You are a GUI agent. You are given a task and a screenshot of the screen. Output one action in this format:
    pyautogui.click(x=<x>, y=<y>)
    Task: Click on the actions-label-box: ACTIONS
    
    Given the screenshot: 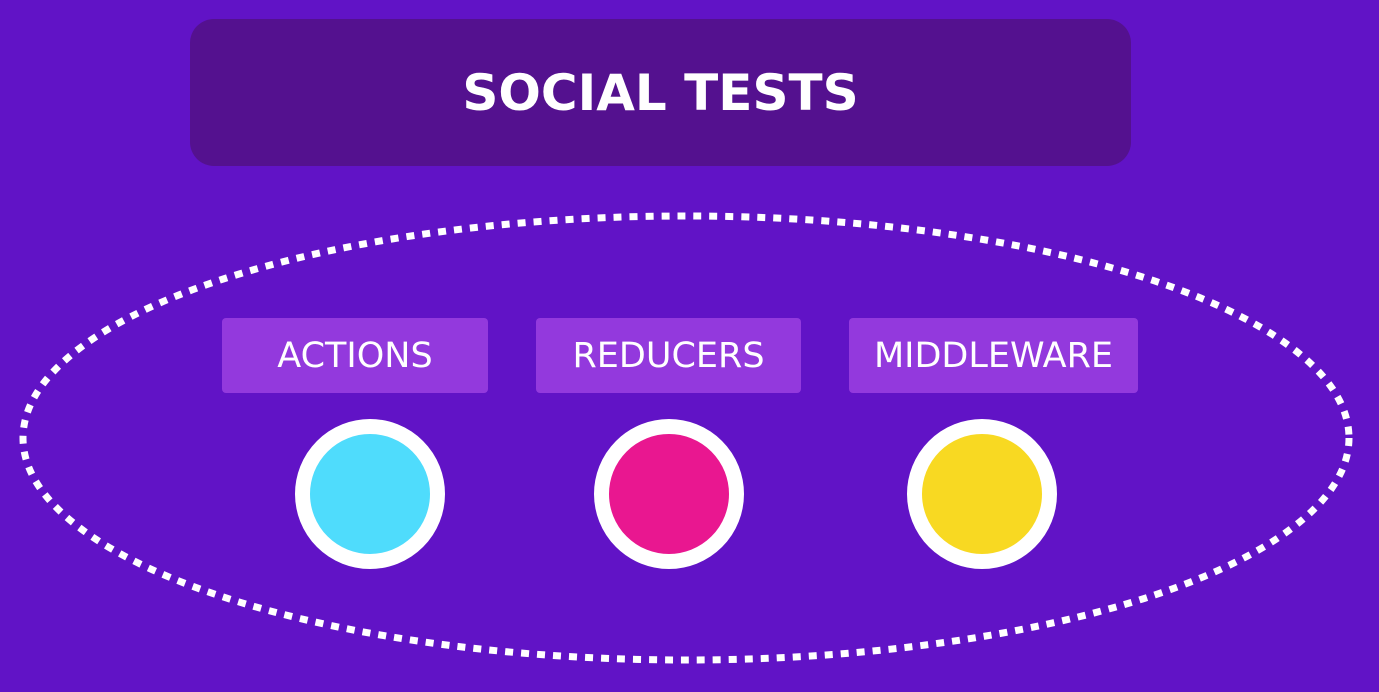 What is the action you would take?
    pyautogui.click(x=355, y=355)
    